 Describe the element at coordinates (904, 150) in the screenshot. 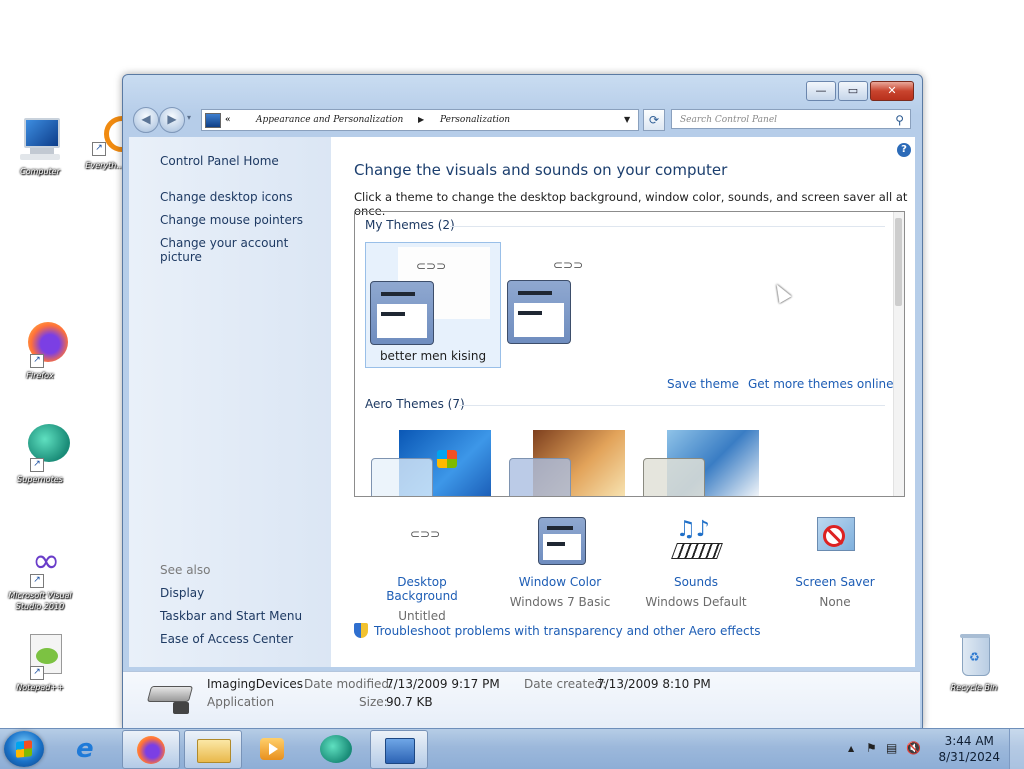

I see `help-icon: ?` at that location.